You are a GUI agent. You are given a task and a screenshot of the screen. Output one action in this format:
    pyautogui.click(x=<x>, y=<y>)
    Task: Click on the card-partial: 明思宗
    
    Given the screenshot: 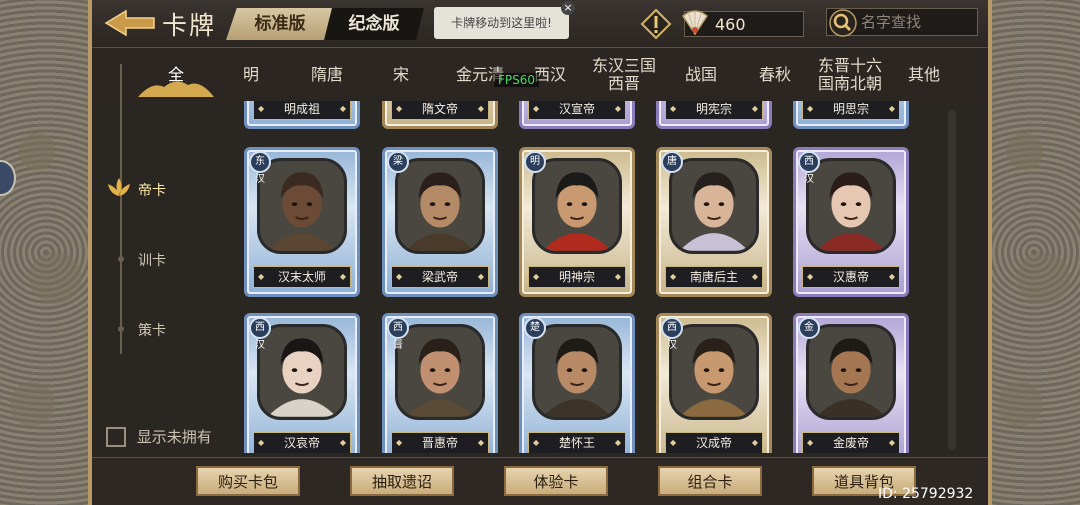 What is the action you would take?
    pyautogui.click(x=851, y=115)
    